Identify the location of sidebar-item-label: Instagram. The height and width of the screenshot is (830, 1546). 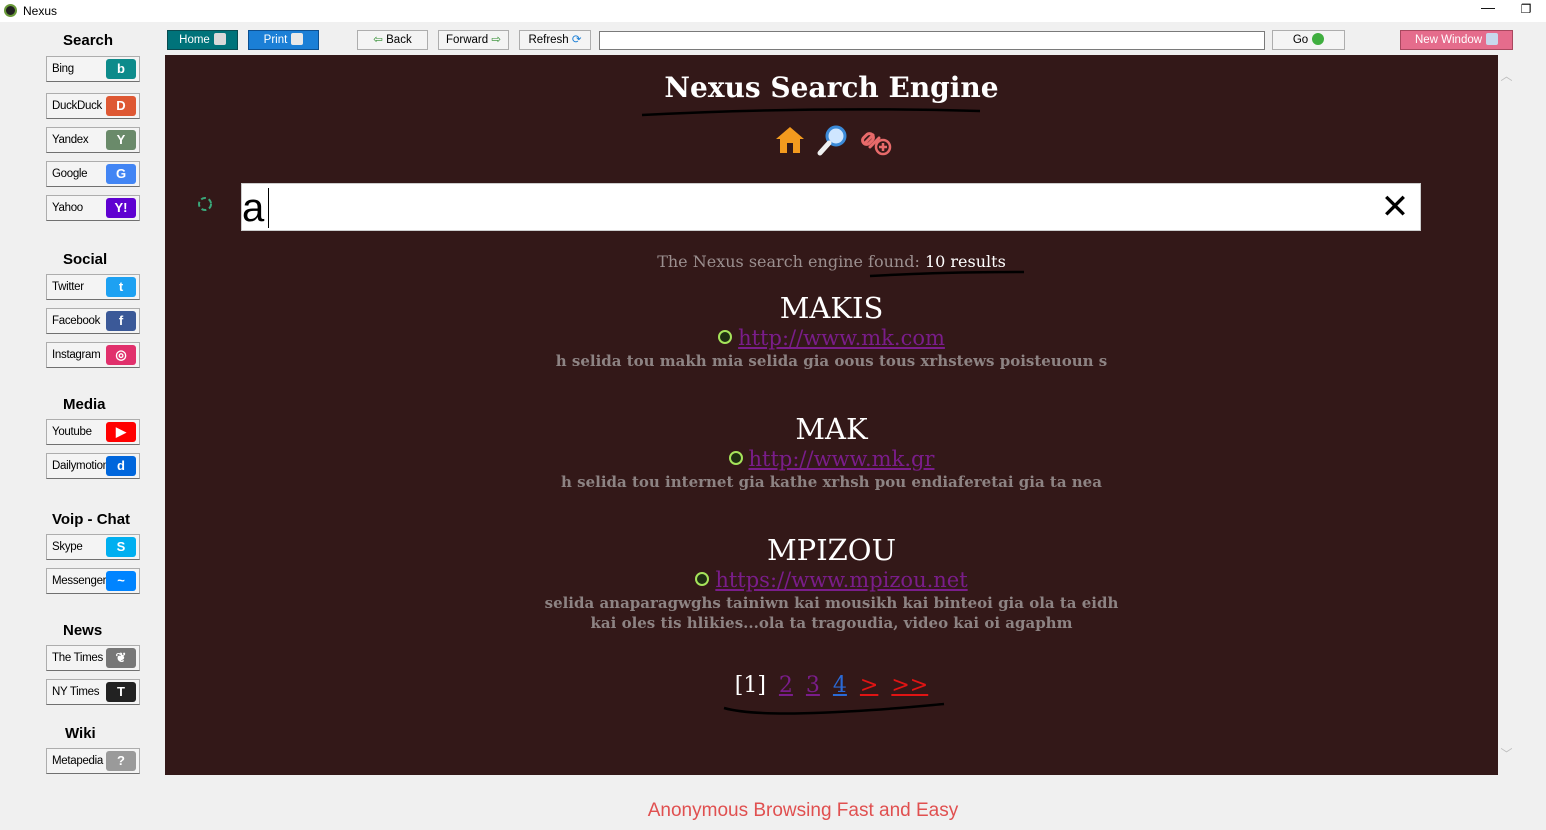
(76, 355).